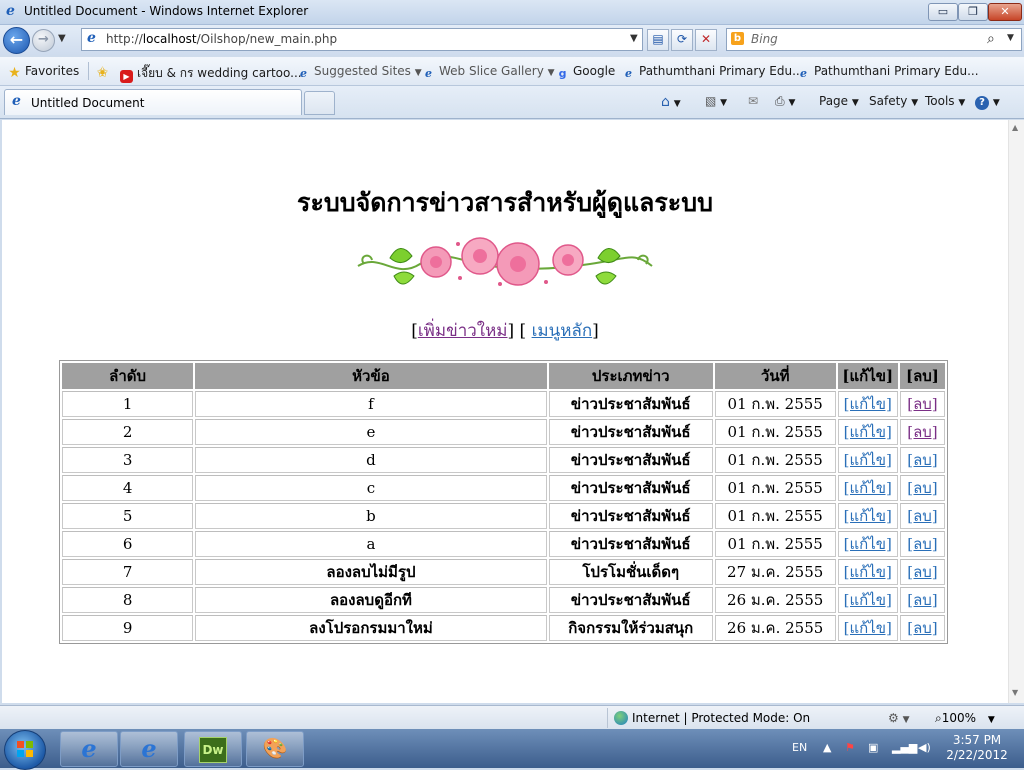 This screenshot has width=1024, height=770. What do you see at coordinates (213, 749) in the screenshot?
I see `taskbar-dreamweaver: Dw` at bounding box center [213, 749].